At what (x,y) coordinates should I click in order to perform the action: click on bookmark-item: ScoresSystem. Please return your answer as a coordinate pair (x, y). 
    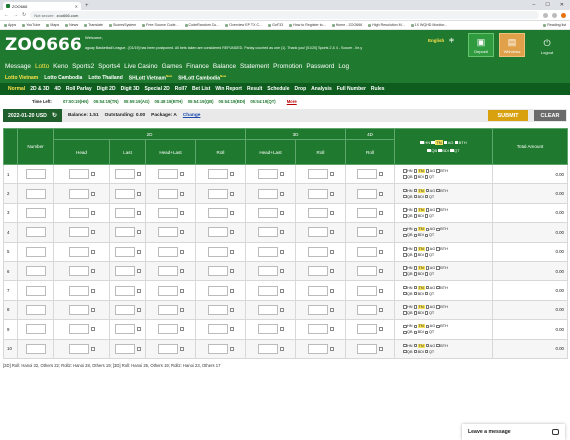
    Looking at the image, I should click on (122, 25).